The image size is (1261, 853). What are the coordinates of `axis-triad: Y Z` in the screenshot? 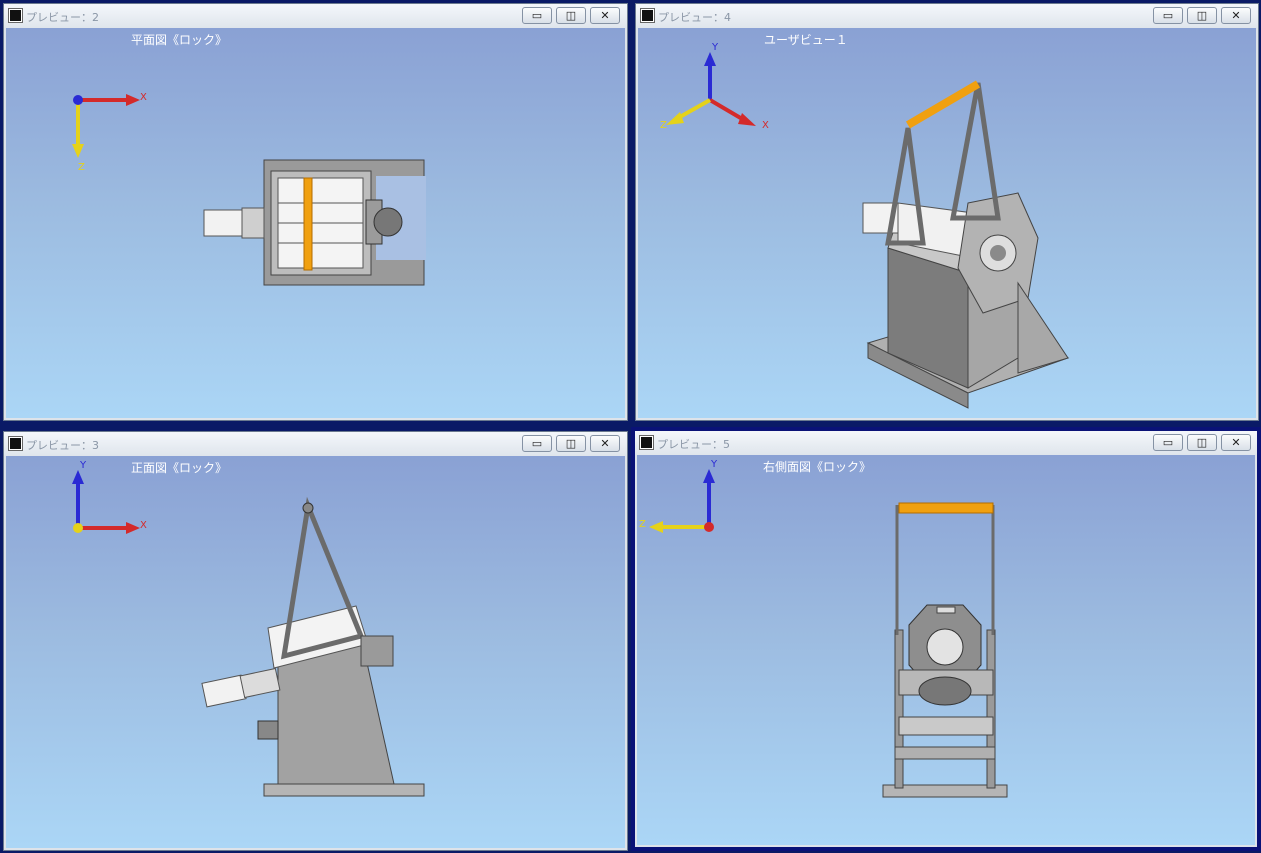 It's located at (678, 496).